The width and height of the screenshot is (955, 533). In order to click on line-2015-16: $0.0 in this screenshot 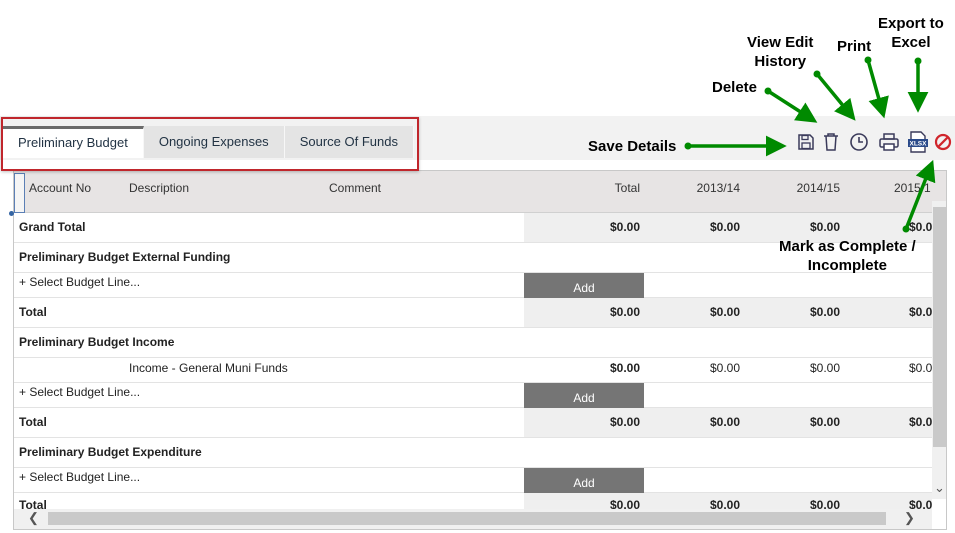, I will do `click(920, 368)`.